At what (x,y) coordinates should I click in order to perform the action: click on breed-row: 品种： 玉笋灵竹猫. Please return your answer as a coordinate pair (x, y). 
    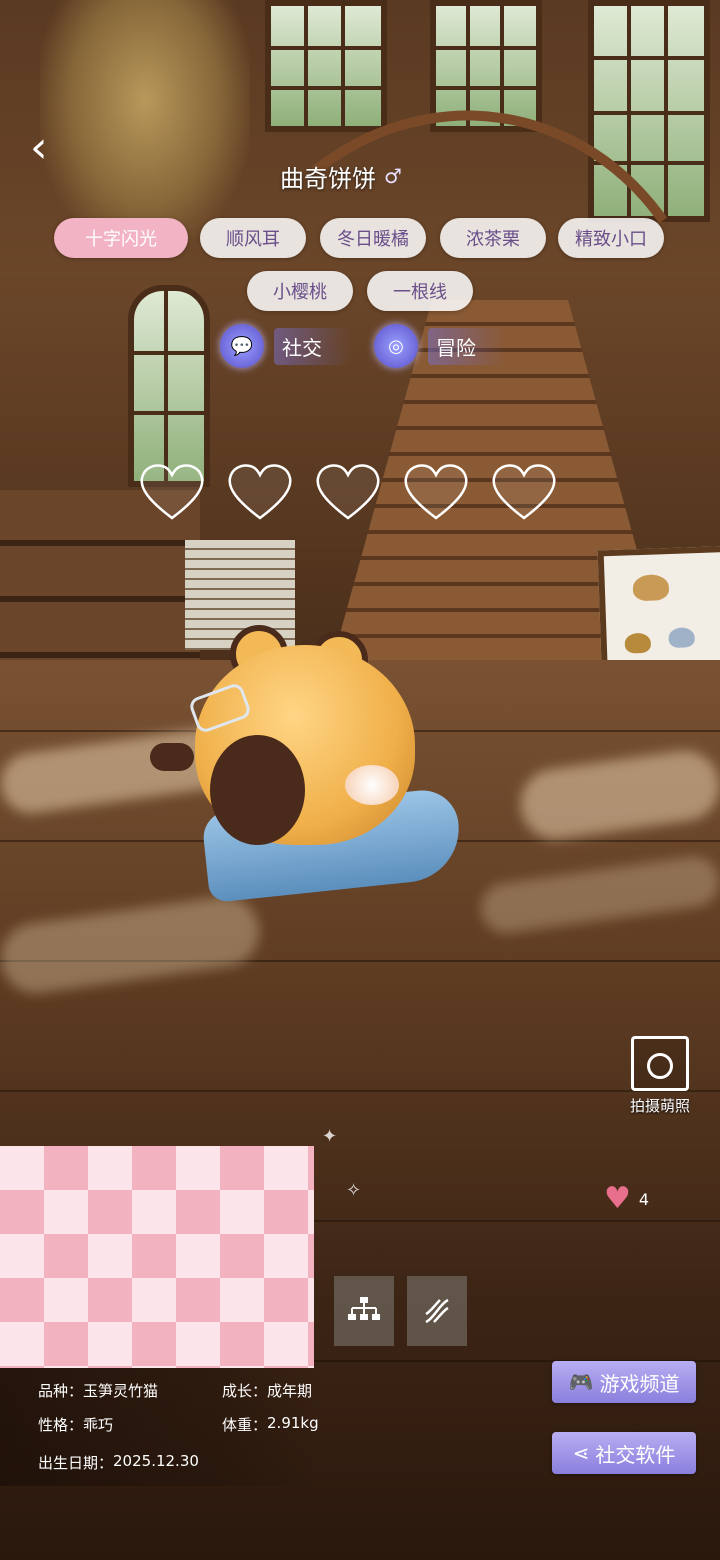
    Looking at the image, I should click on (98, 1390).